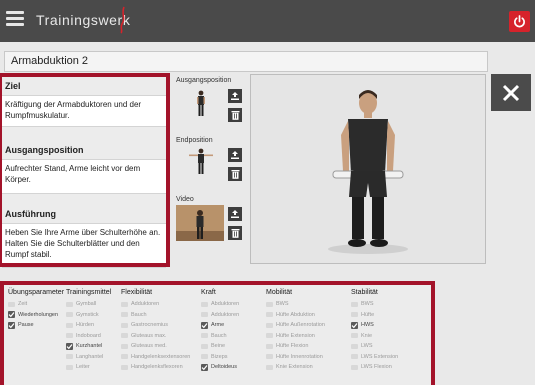  Describe the element at coordinates (155, 336) in the screenshot. I see `category-option: Gluteaus max.` at that location.